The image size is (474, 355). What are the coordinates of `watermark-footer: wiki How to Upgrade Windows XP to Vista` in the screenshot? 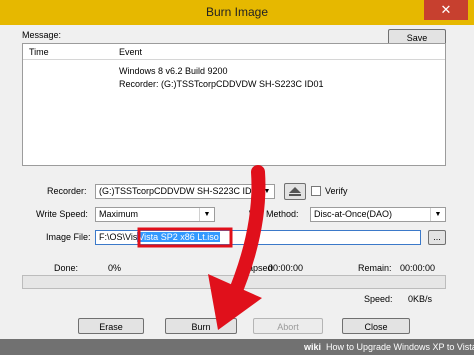 It's located at (237, 347).